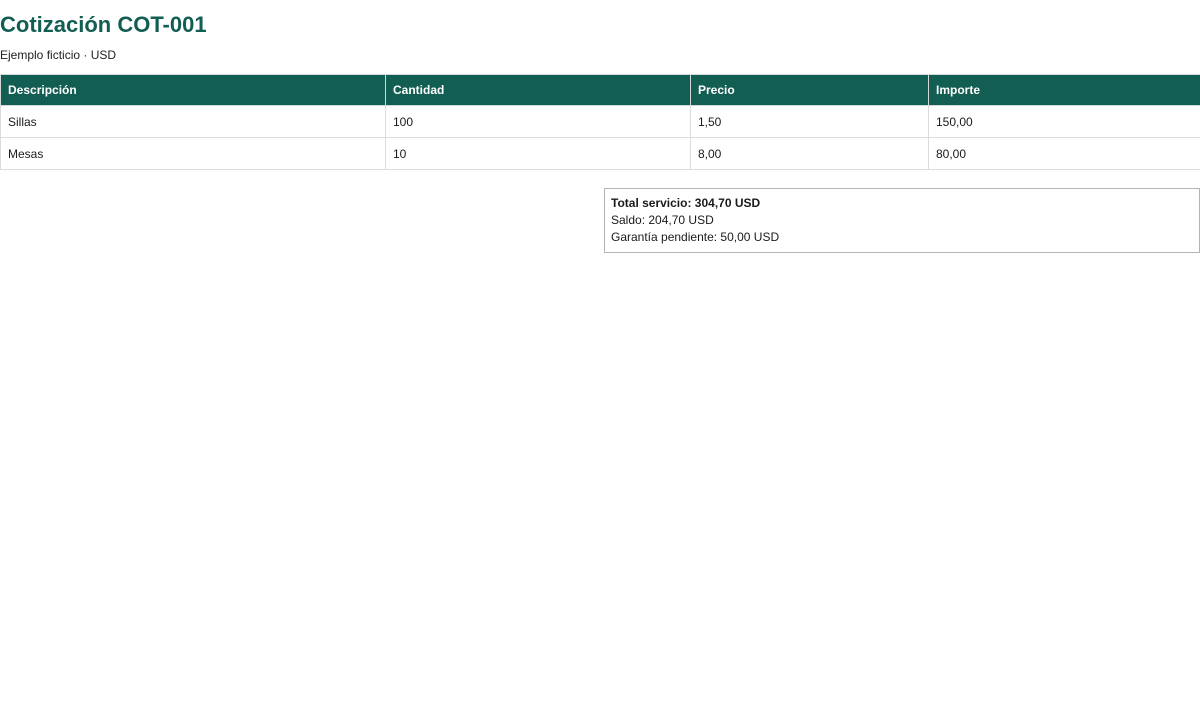 The height and width of the screenshot is (720, 1200). Describe the element at coordinates (662, 220) in the screenshot. I see `saldo-line: Saldo: 204,70 USD` at that location.